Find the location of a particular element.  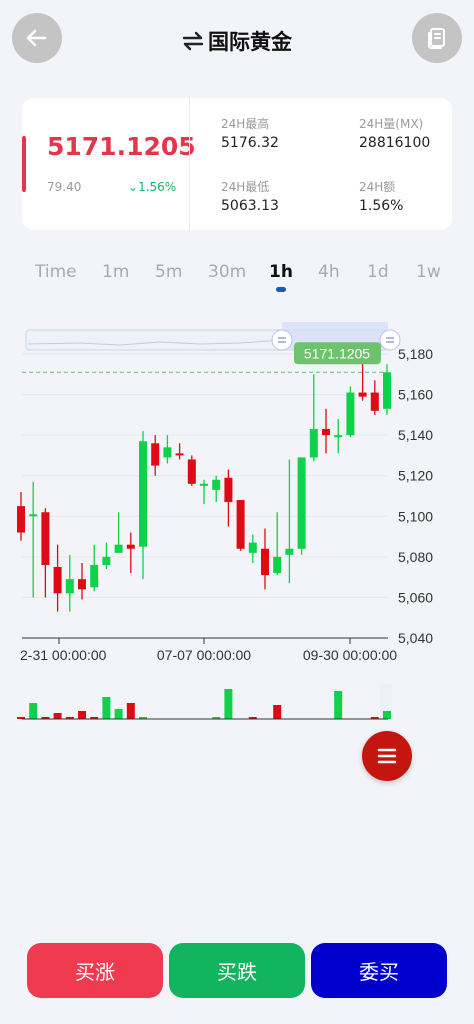

document-button is located at coordinates (437, 38).